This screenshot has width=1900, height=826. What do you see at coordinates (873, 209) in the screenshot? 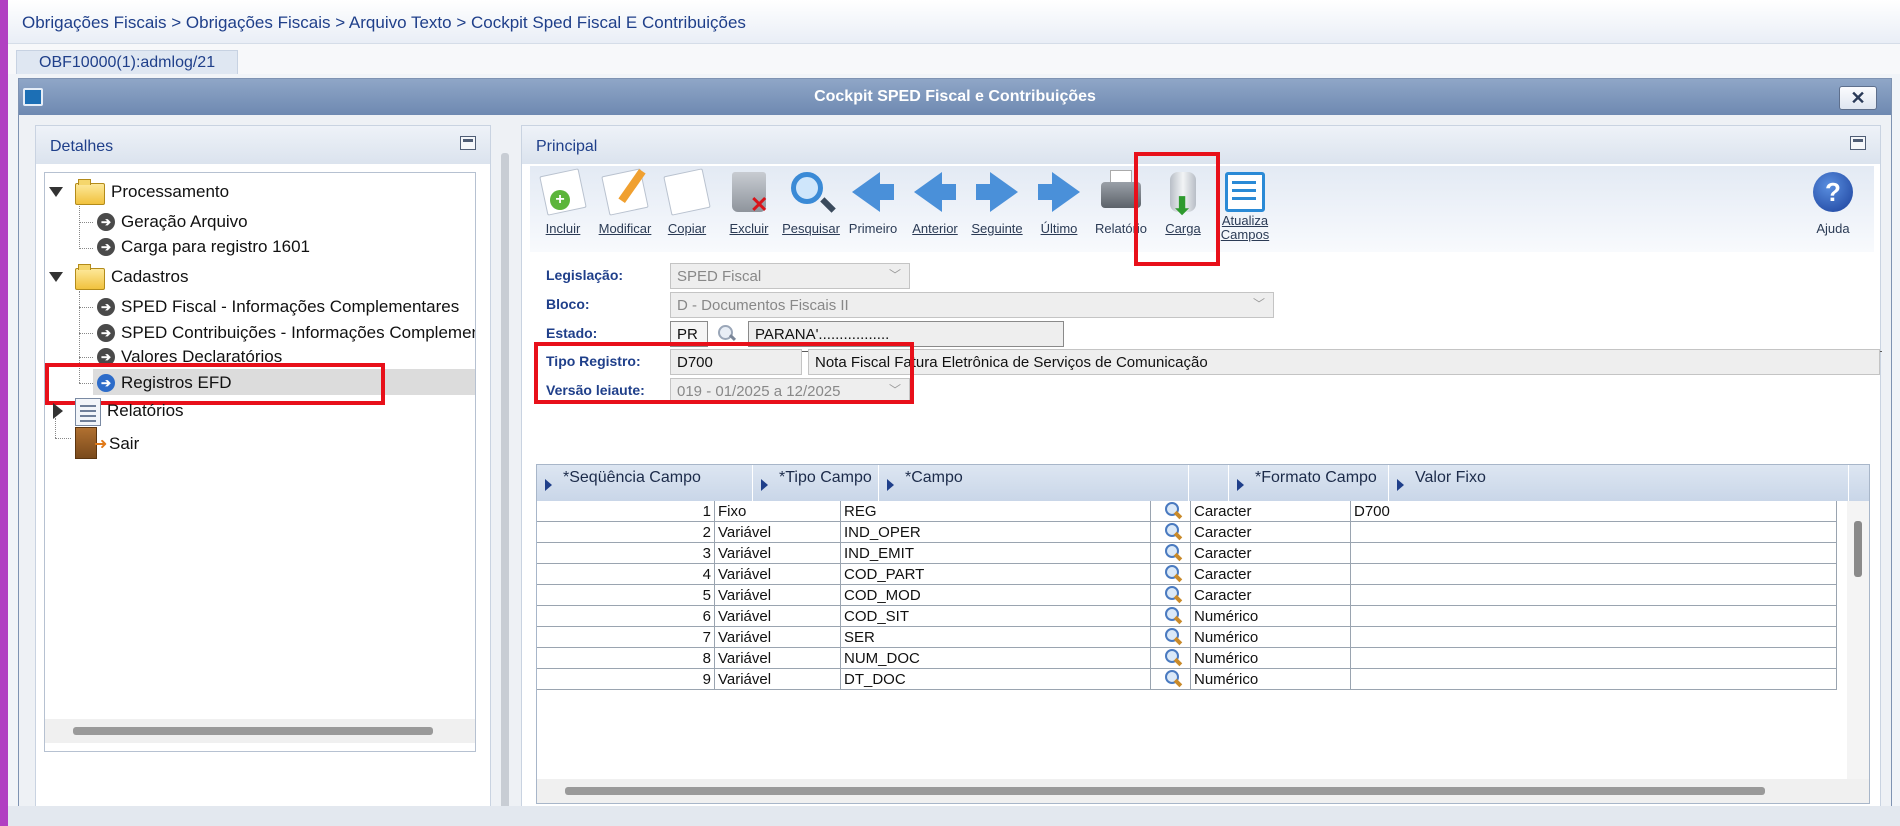
I see `primeiro-button: Primeiro` at bounding box center [873, 209].